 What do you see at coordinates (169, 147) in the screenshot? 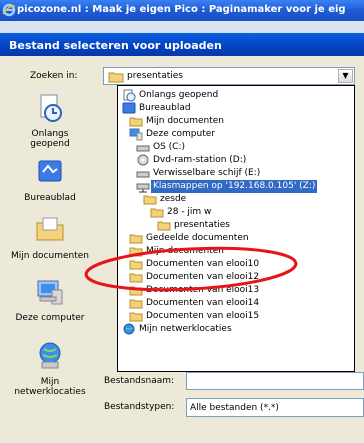
I see `dropdown-item-label: OS (C:)` at bounding box center [169, 147].